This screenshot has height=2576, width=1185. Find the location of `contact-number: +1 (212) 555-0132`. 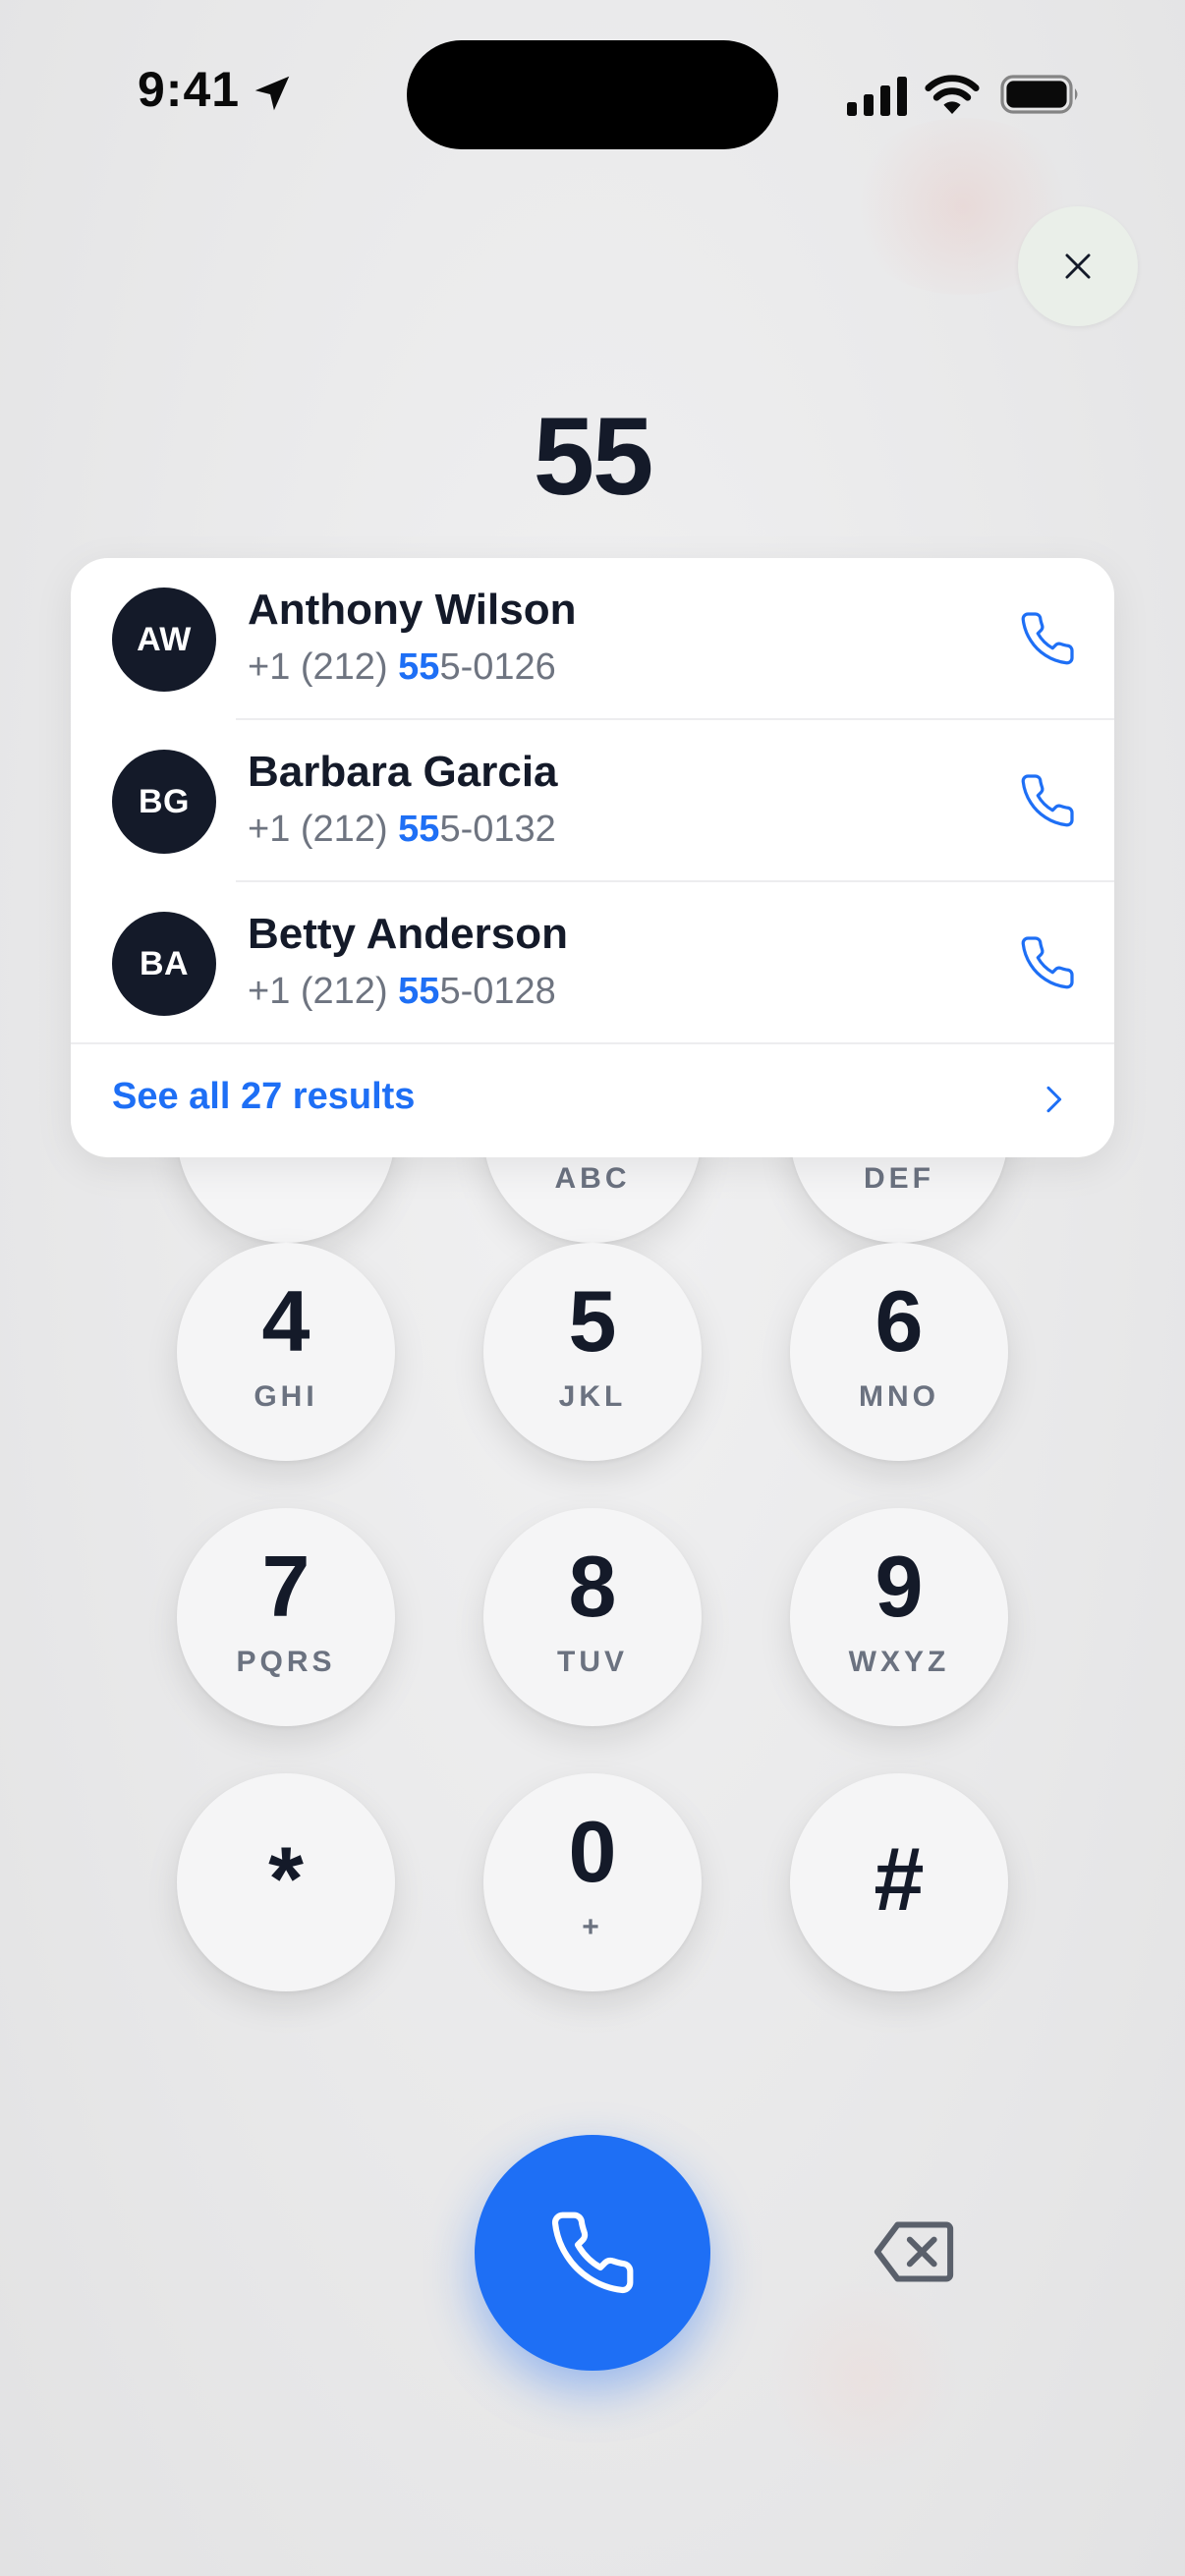

contact-number: +1 (212) 555-0132 is located at coordinates (402, 830).